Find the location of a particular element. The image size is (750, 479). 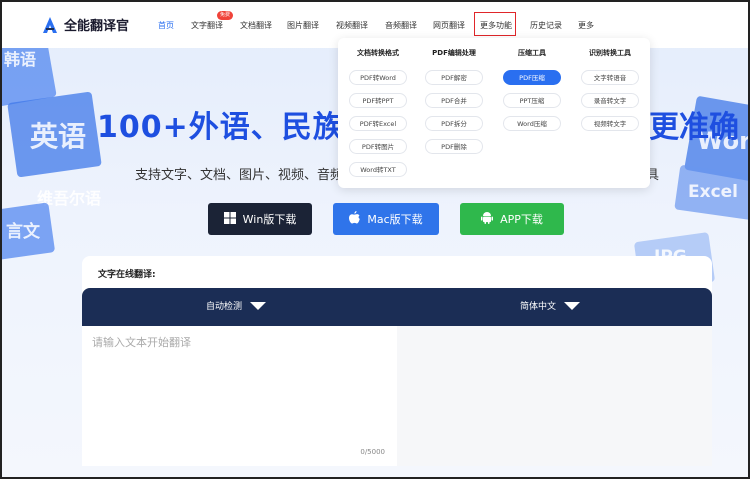

nav-label: 文字翻译 is located at coordinates (207, 25).